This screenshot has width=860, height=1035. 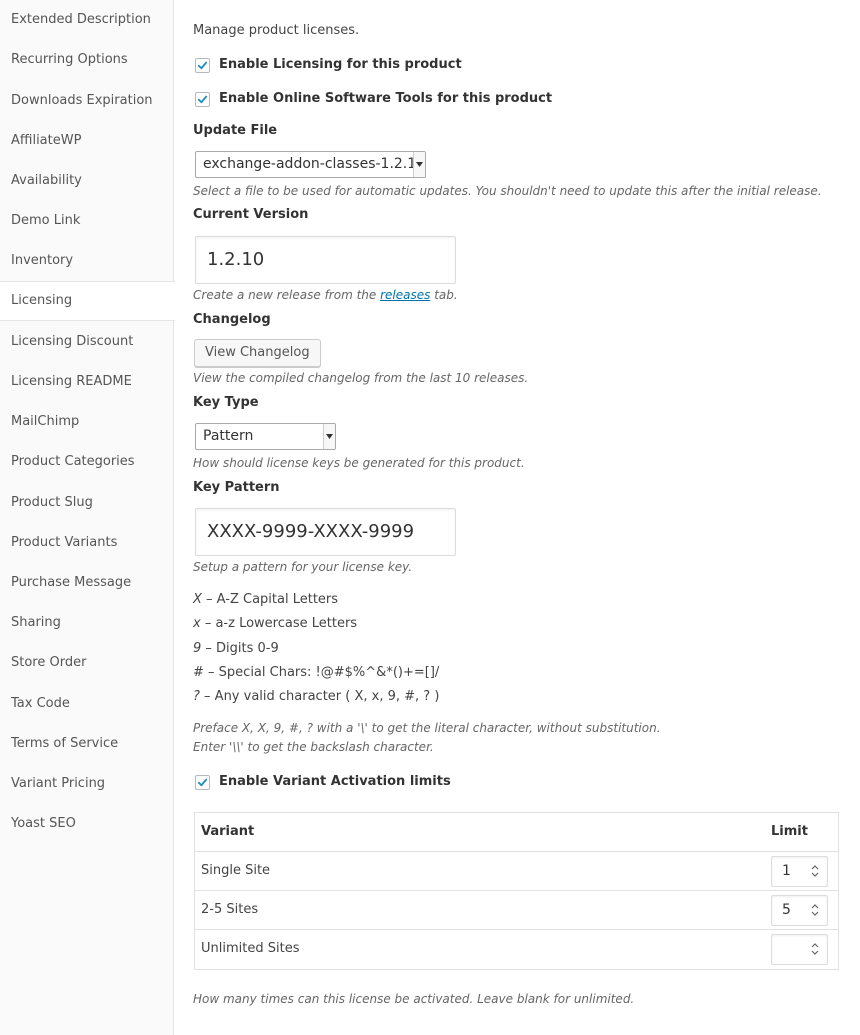 What do you see at coordinates (87, 221) in the screenshot?
I see `sidebar-item-demo-link: Demo Link` at bounding box center [87, 221].